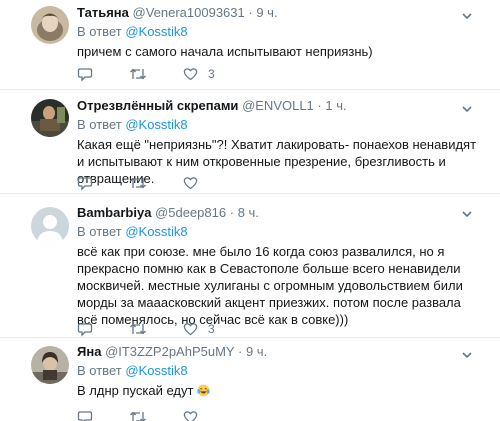 The height and width of the screenshot is (421, 500). Describe the element at coordinates (190, 212) in the screenshot. I see `user-handle: @5deep816` at that location.